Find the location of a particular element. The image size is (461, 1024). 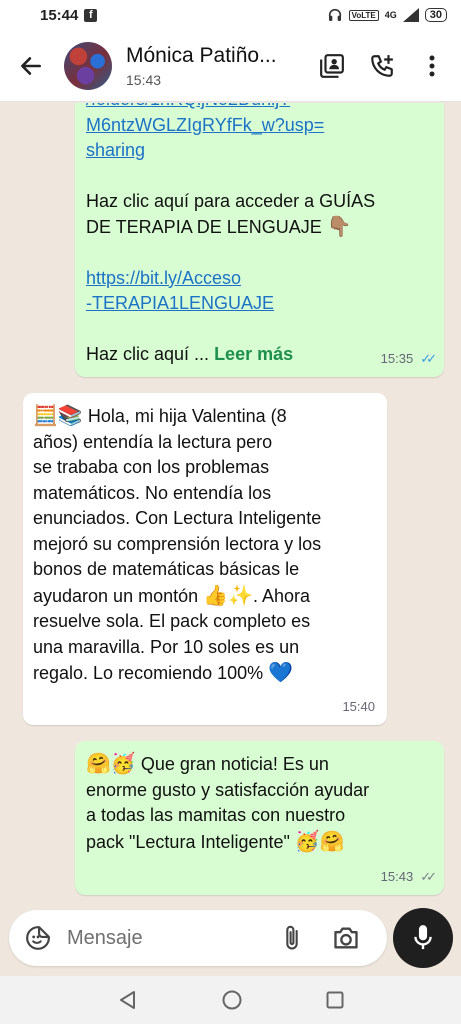

message-text: una maravilla. Por 10 soles es un is located at coordinates (166, 646).